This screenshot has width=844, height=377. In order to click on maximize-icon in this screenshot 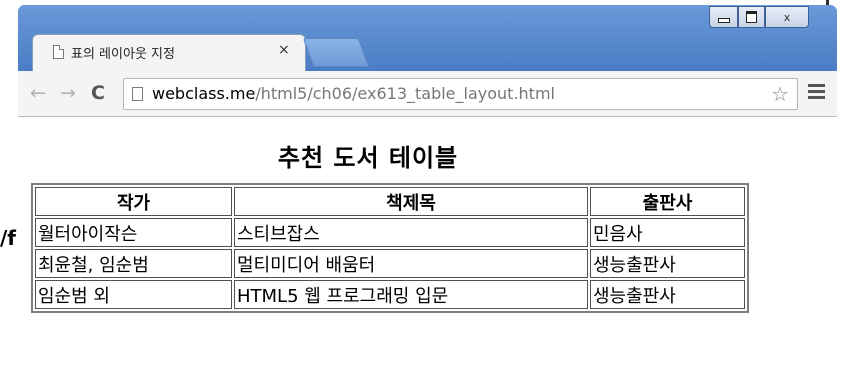, I will do `click(751, 17)`.